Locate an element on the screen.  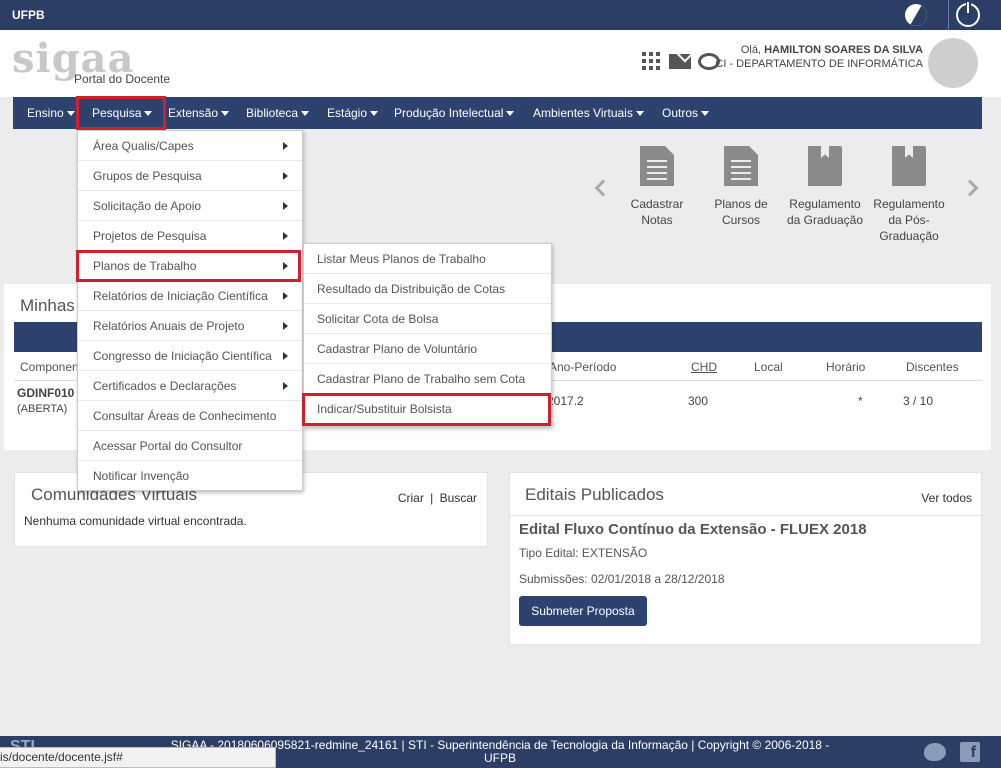
topbar-divider is located at coordinates (948, 15).